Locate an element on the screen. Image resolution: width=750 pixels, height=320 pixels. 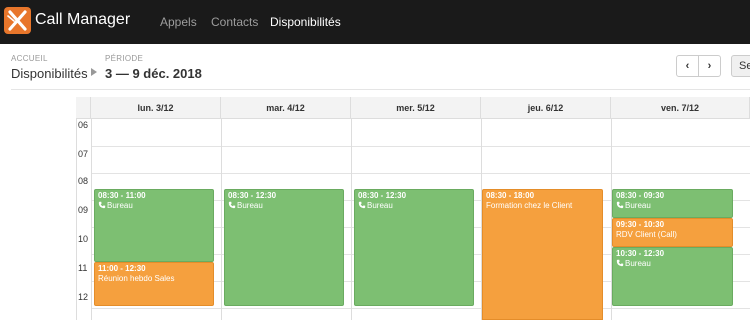
next-week-button: › is located at coordinates (709, 66).